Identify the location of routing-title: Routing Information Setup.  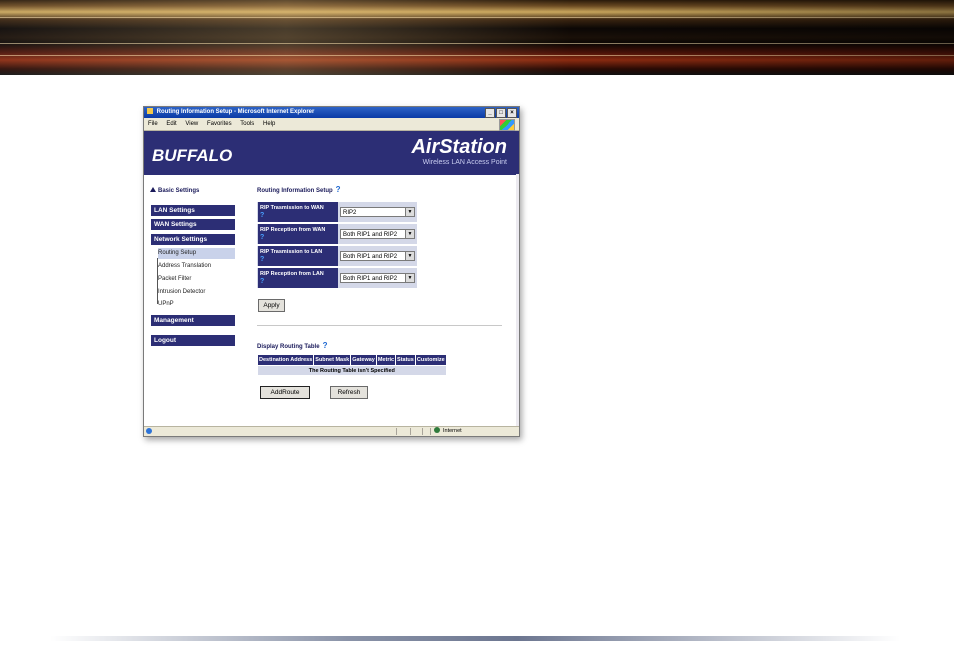
(295, 191).